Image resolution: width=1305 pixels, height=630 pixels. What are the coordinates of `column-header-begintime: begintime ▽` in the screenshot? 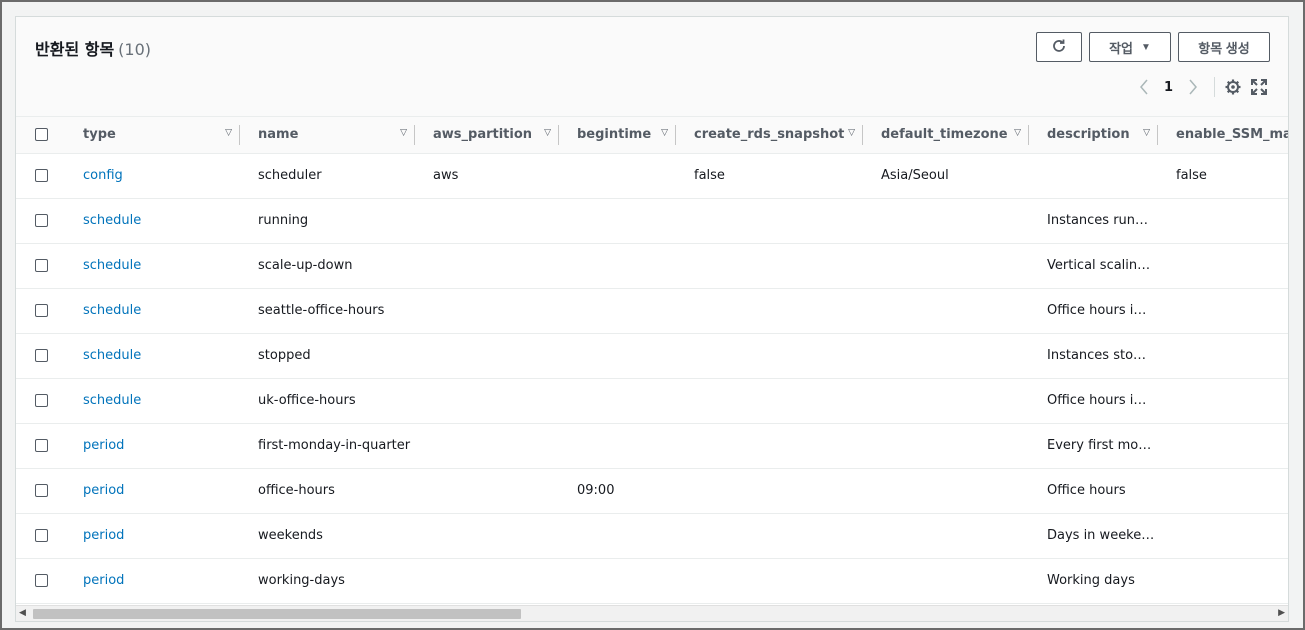 It's located at (617, 135).